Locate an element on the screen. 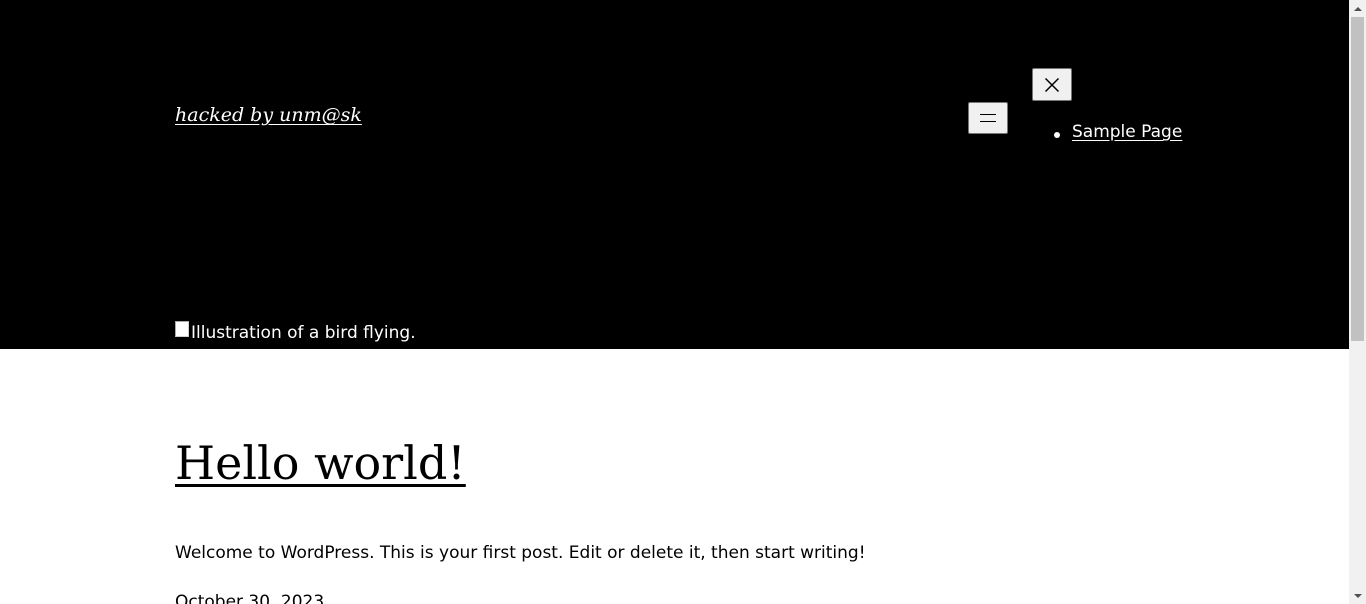 The width and height of the screenshot is (1366, 604). primary-nav: Sample Page is located at coordinates (1118, 132).